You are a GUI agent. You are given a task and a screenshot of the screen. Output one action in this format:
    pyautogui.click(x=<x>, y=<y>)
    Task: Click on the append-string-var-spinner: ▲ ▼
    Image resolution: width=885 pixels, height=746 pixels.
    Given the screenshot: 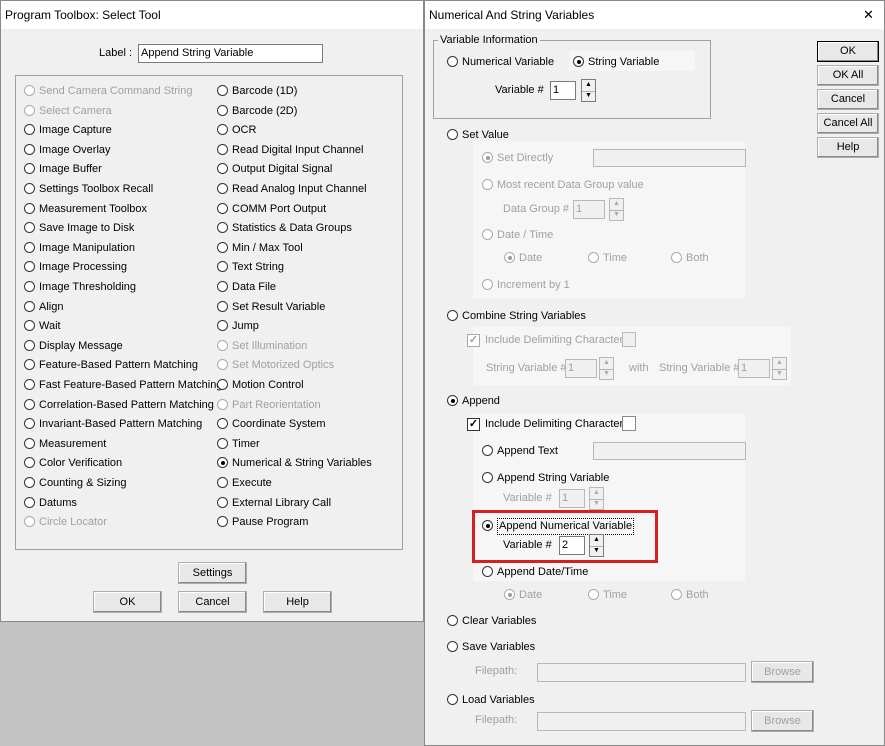 What is the action you would take?
    pyautogui.click(x=596, y=498)
    